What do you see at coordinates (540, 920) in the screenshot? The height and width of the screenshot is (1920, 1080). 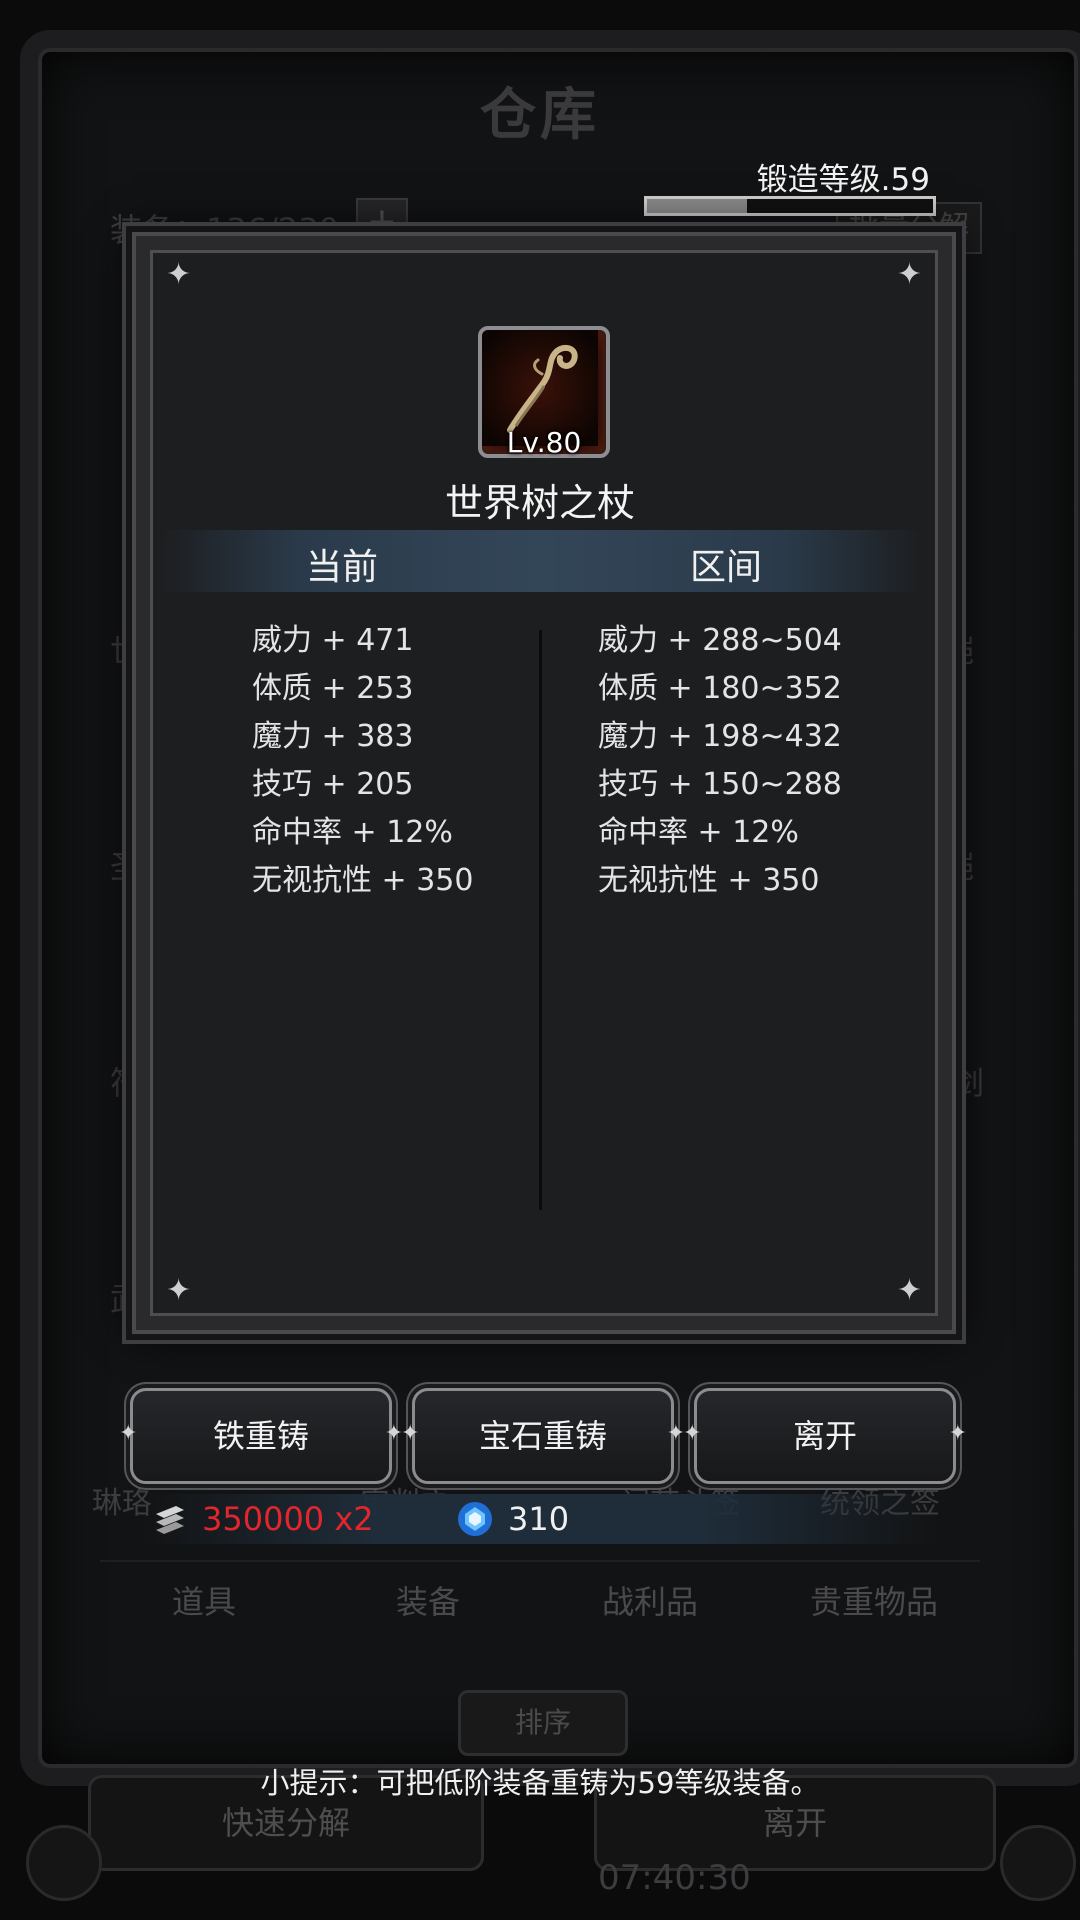 I see `column-divider` at bounding box center [540, 920].